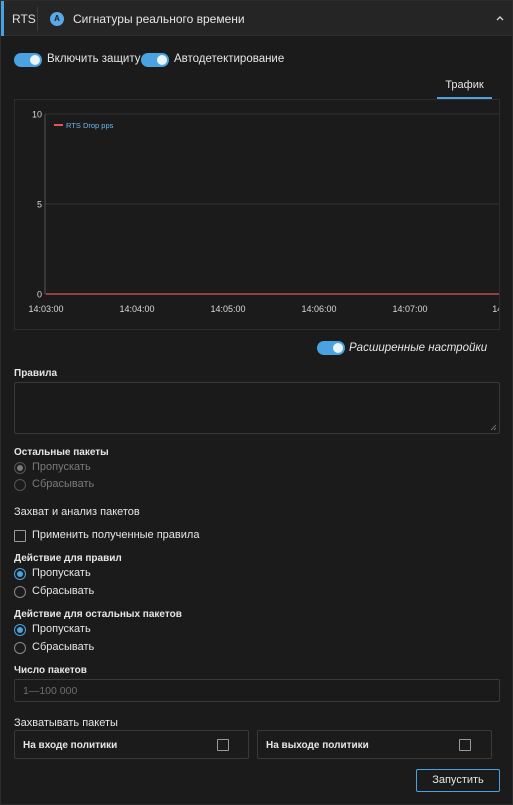  Describe the element at coordinates (136, 309) in the screenshot. I see `x-tick-label: 14:04:00` at that location.